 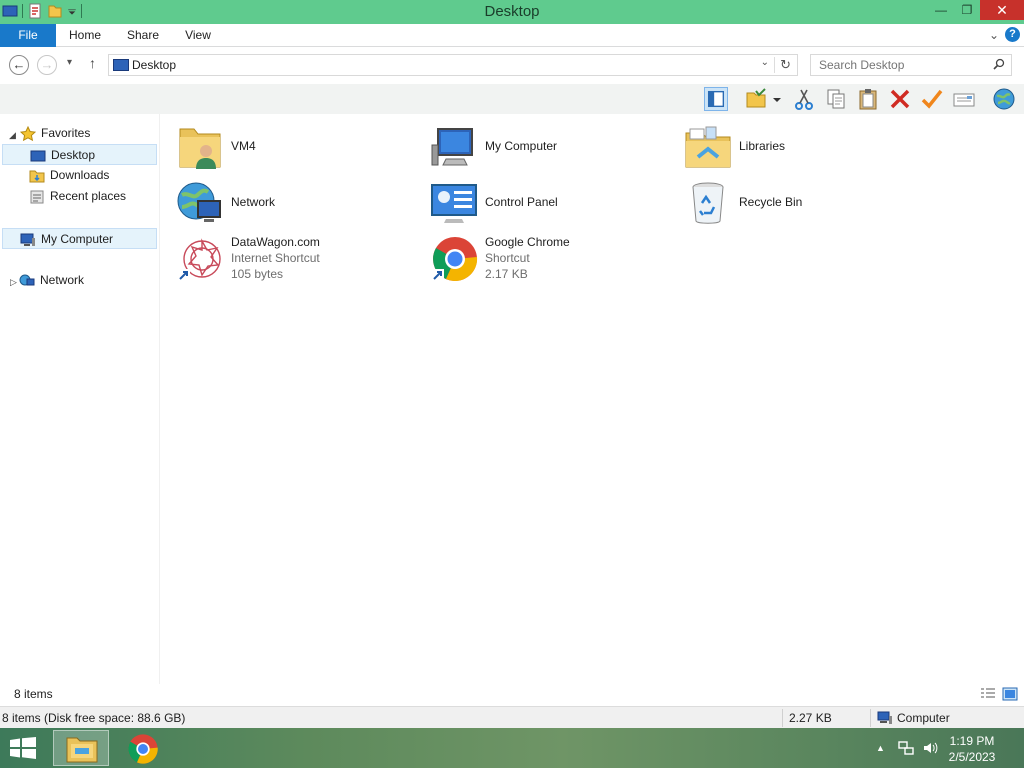 What do you see at coordinates (774, 65) in the screenshot?
I see `address-separator` at bounding box center [774, 65].